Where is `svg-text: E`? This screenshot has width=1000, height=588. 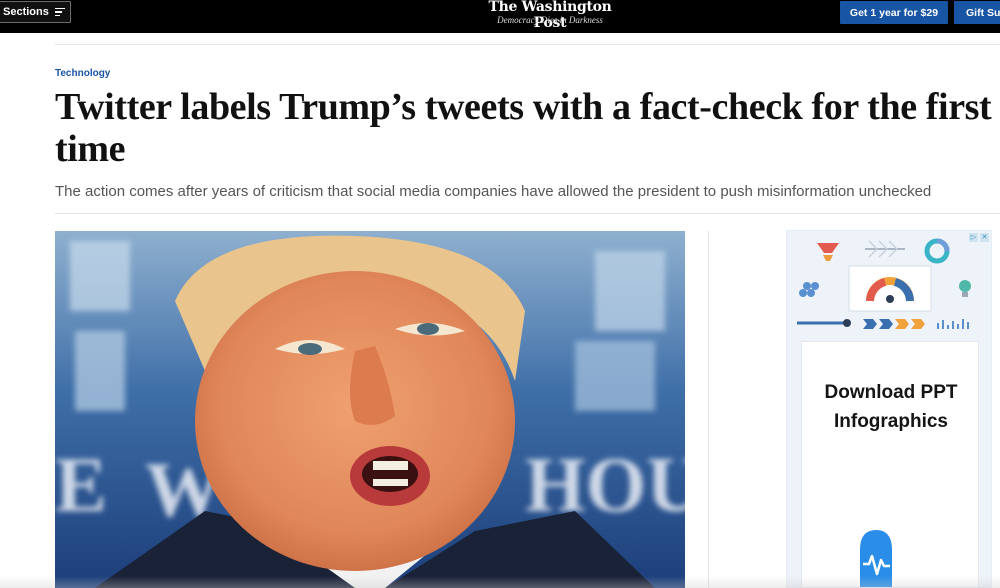 svg-text: E is located at coordinates (81, 484).